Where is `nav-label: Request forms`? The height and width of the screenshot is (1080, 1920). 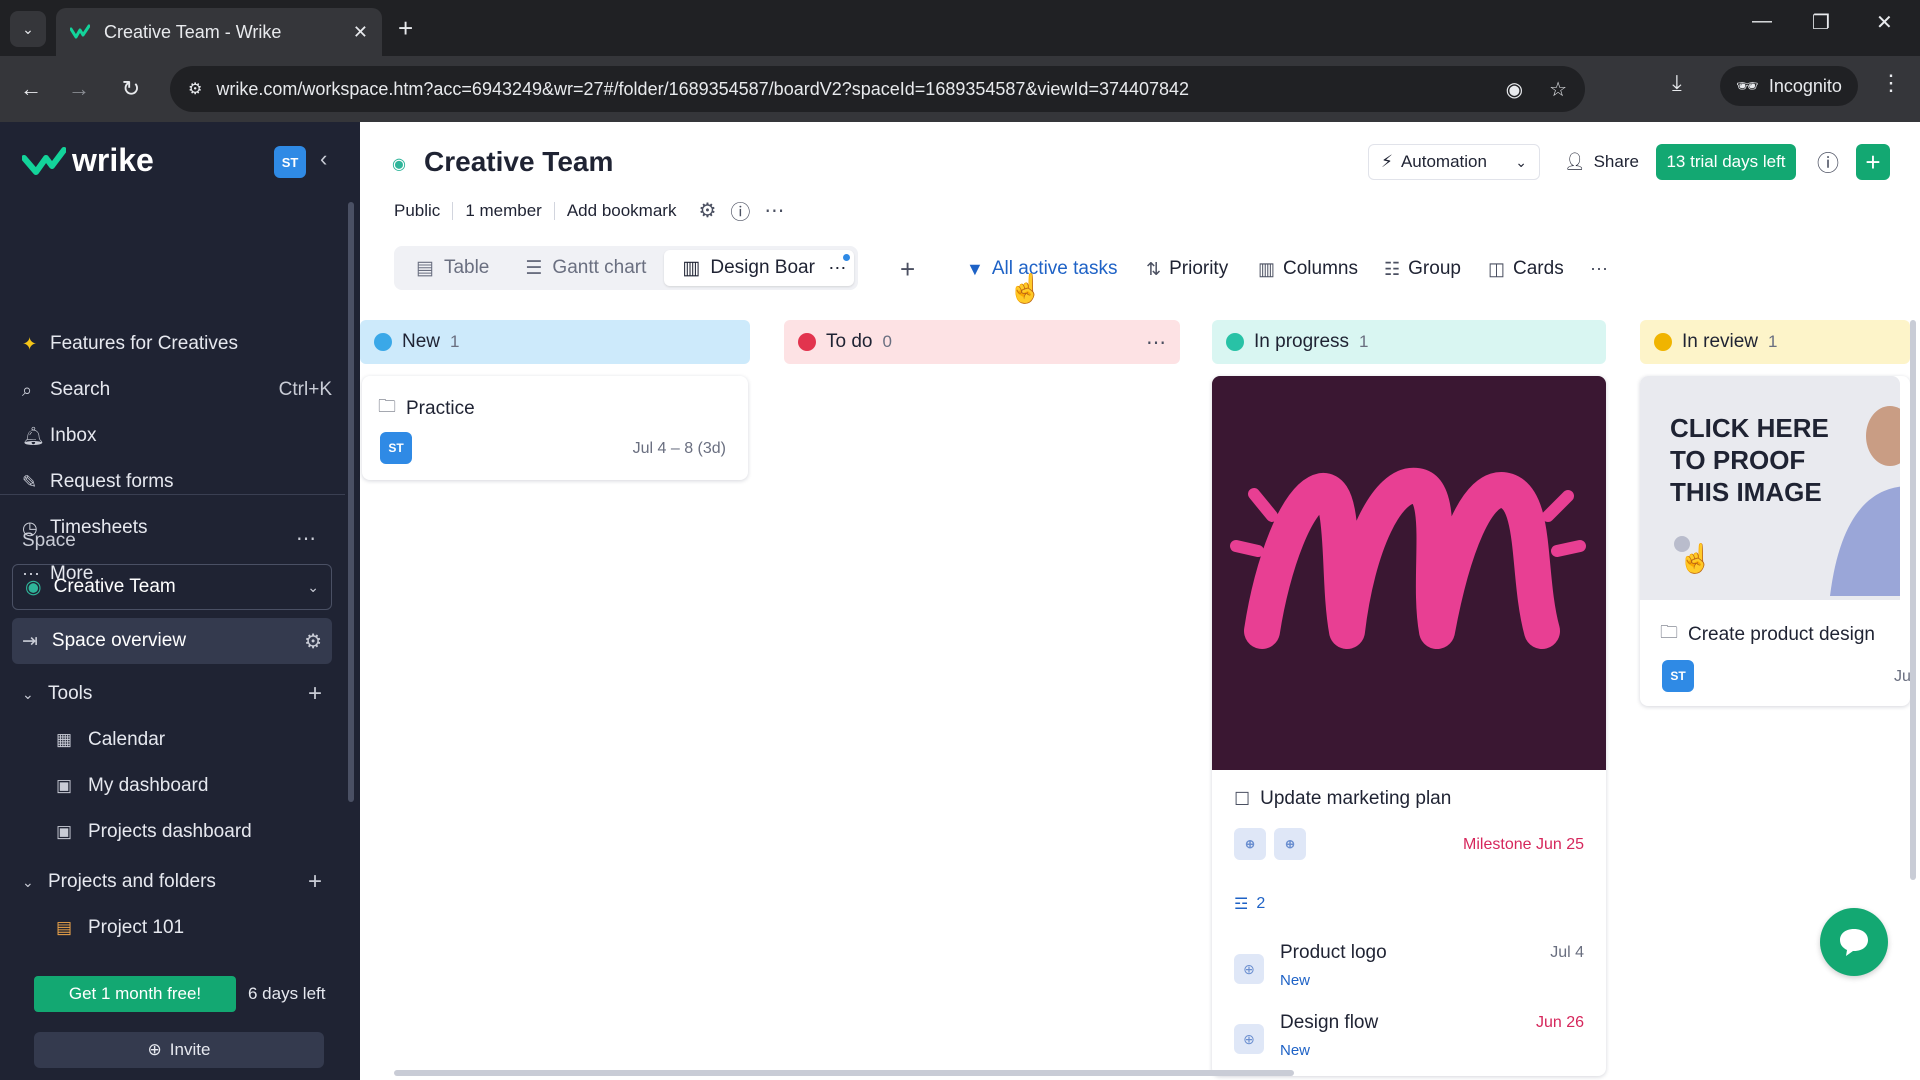
nav-label: Request forms is located at coordinates (112, 481).